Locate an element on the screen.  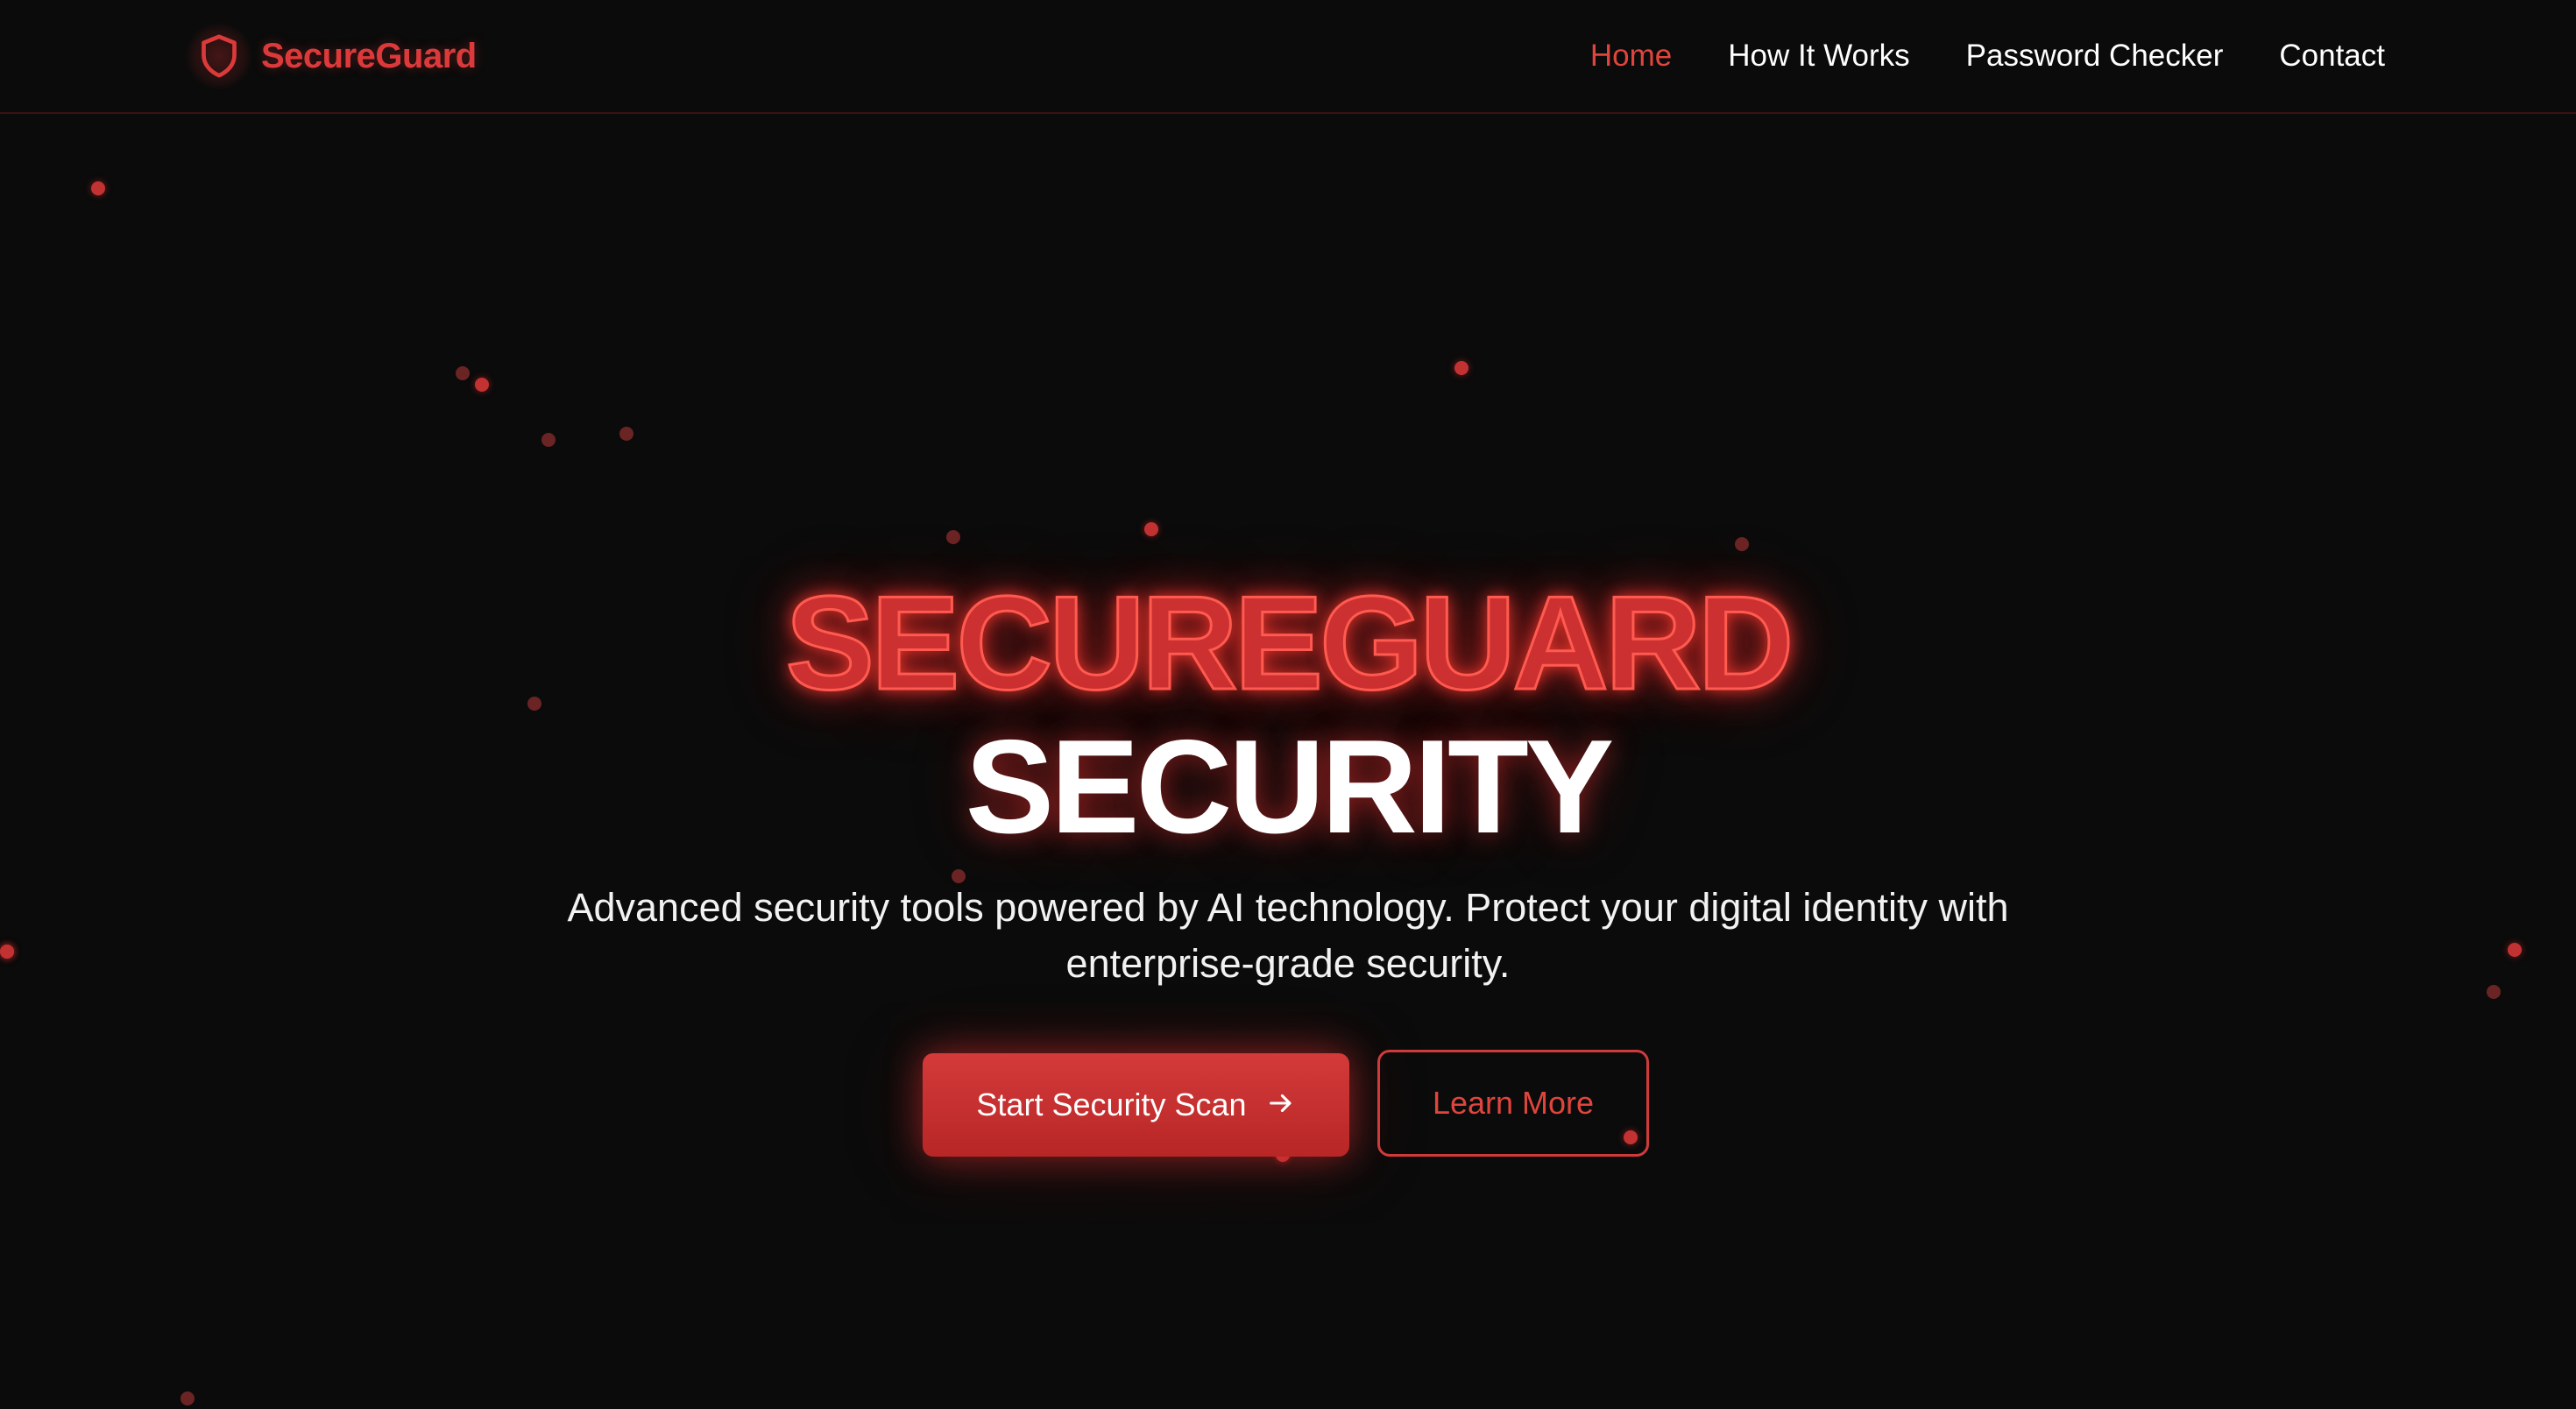
start-security-scan-button: Start Security Scan is located at coordinates (1136, 1105).